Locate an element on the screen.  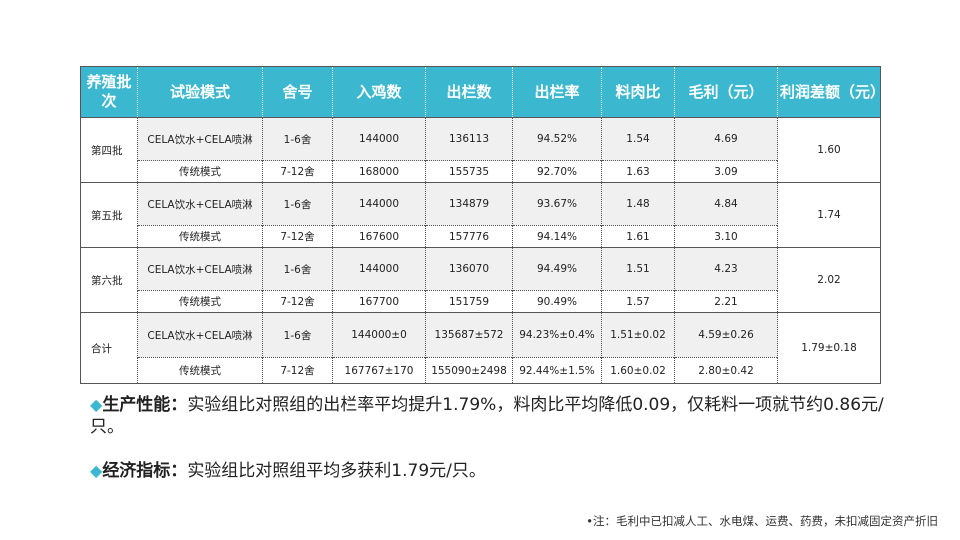
table-cell: 2.80±0.42 is located at coordinates (726, 370).